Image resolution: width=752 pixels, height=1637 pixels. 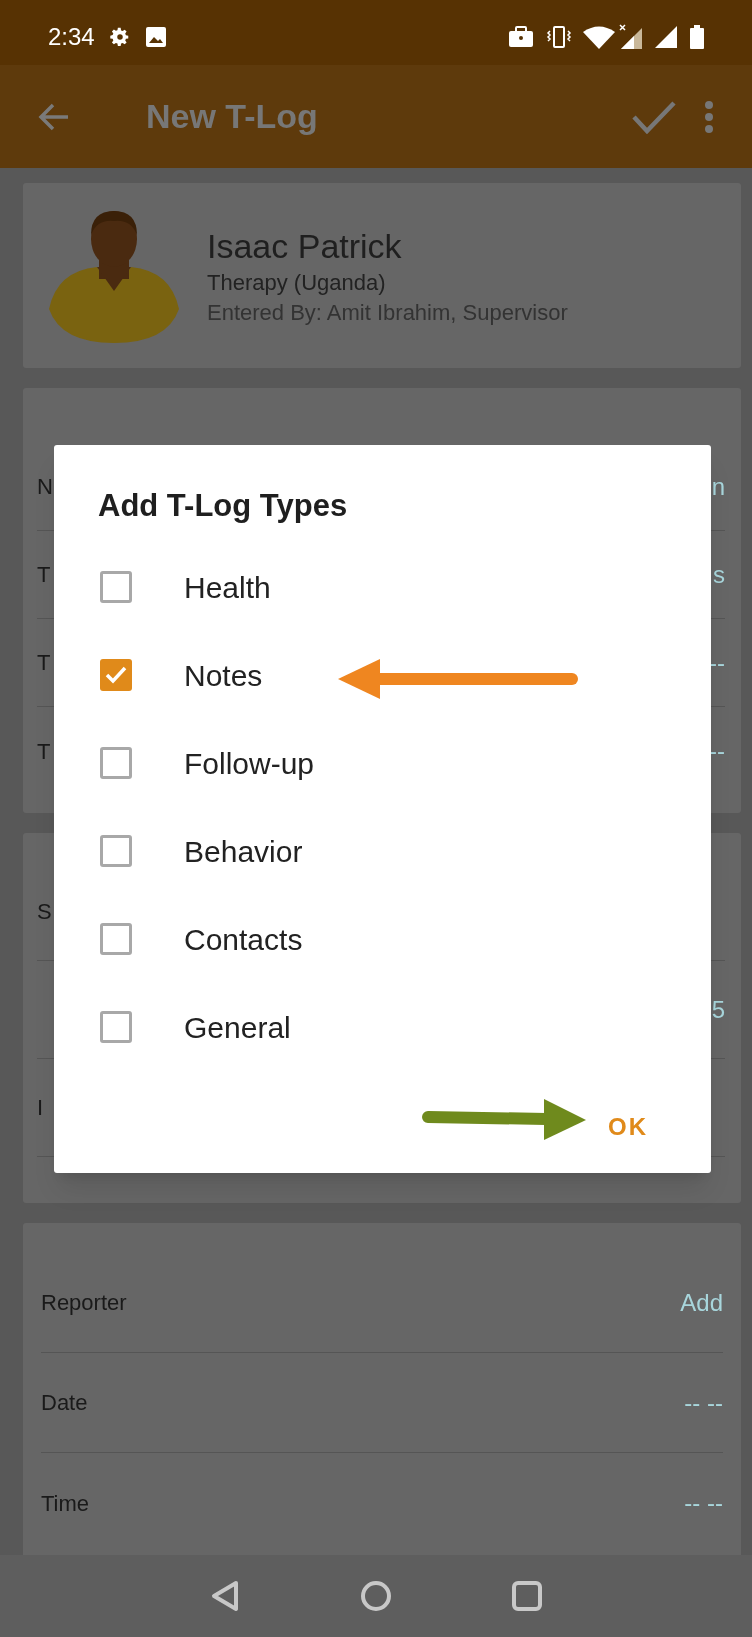 I want to click on wifi-icon, so click(x=599, y=36).